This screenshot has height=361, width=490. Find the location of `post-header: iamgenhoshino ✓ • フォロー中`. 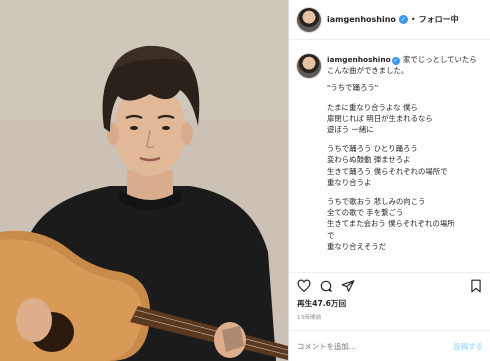

post-header: iamgenhoshino ✓ • フォロー中 is located at coordinates (389, 20).